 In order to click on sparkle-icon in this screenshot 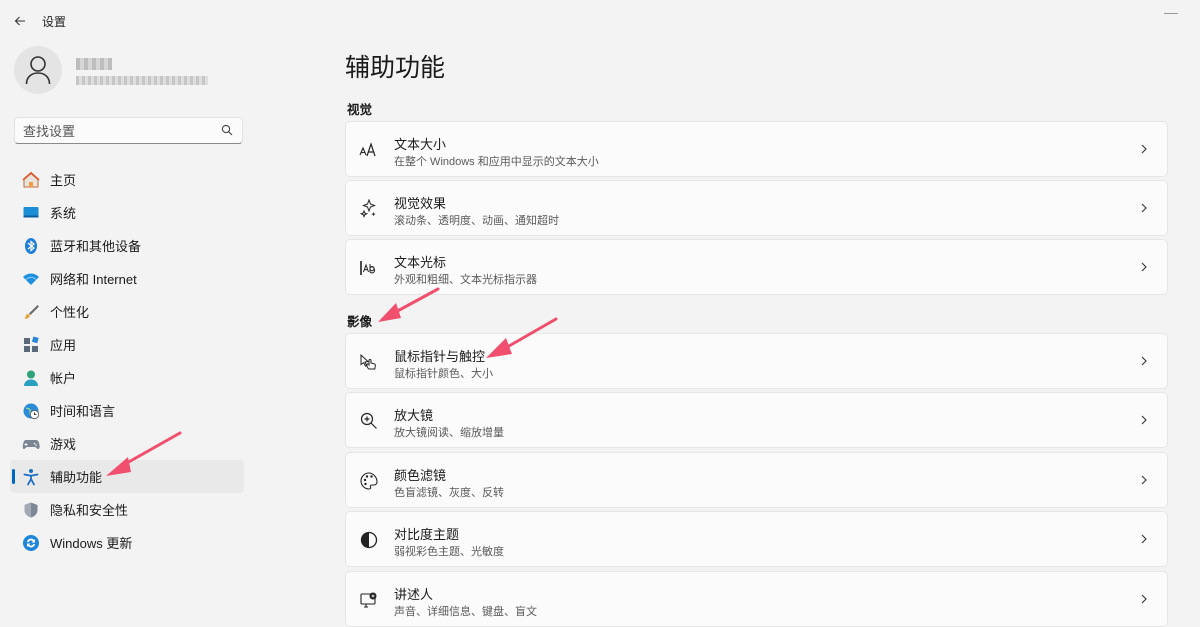, I will do `click(369, 209)`.